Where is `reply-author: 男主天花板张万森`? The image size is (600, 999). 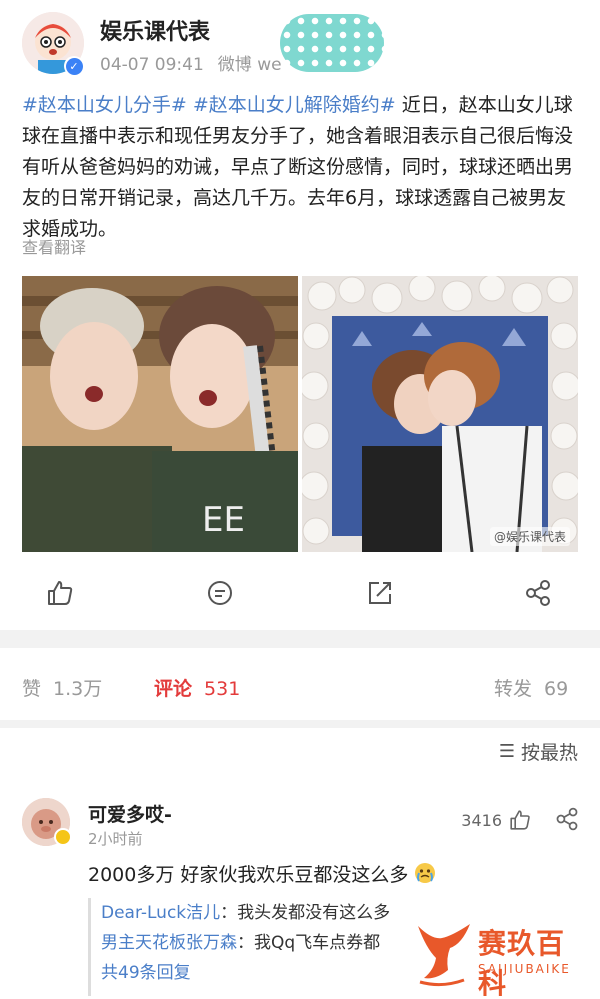 reply-author: 男主天花板张万森 is located at coordinates (169, 943).